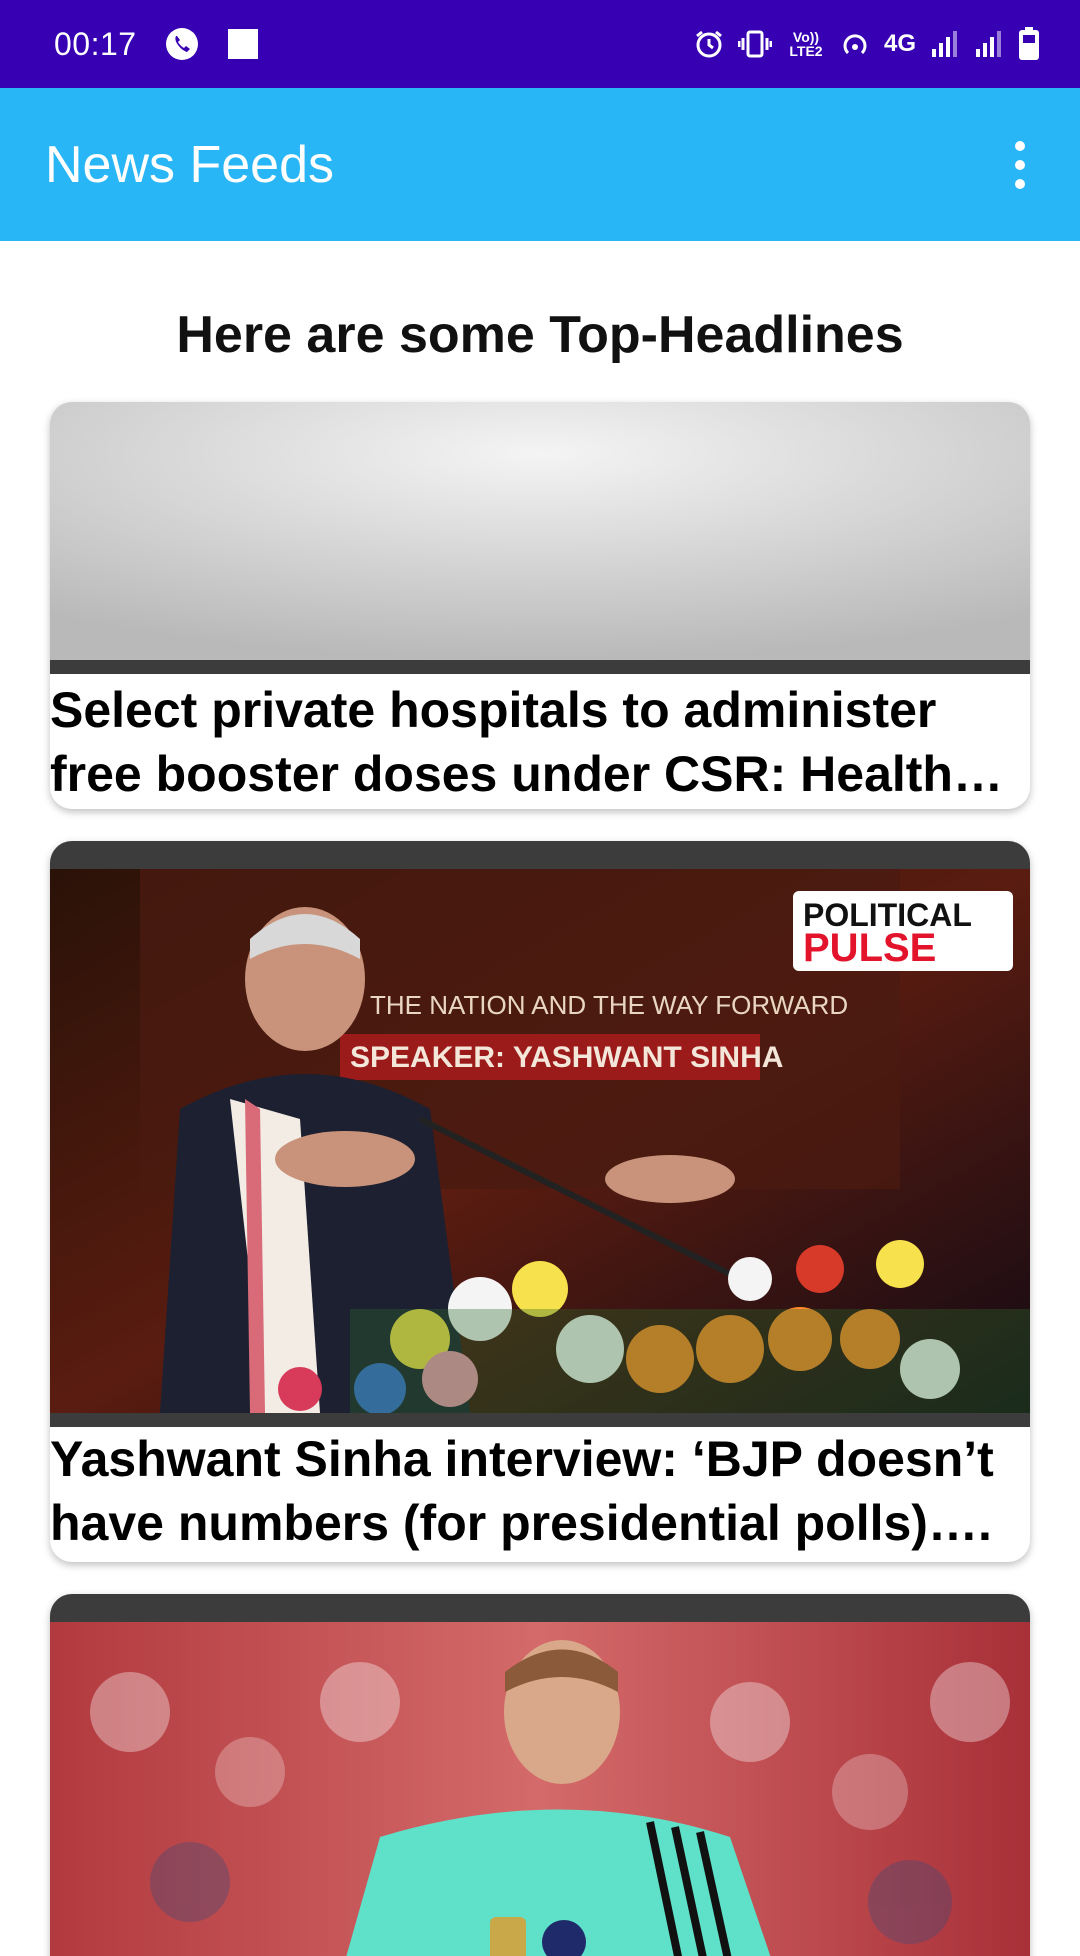 The image size is (1080, 1956). I want to click on status-right: Vo)) LTE2 4G, so click(867, 44).